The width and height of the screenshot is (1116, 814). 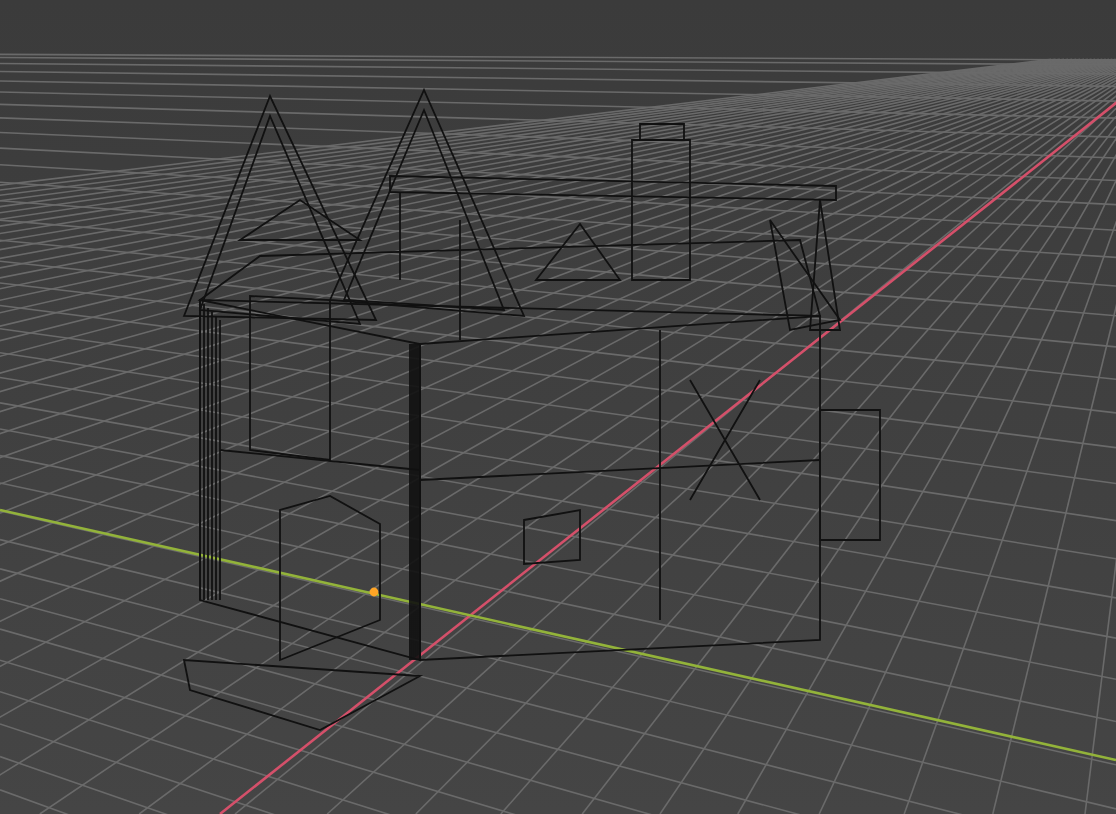 I want to click on origin-dot, so click(x=374, y=592).